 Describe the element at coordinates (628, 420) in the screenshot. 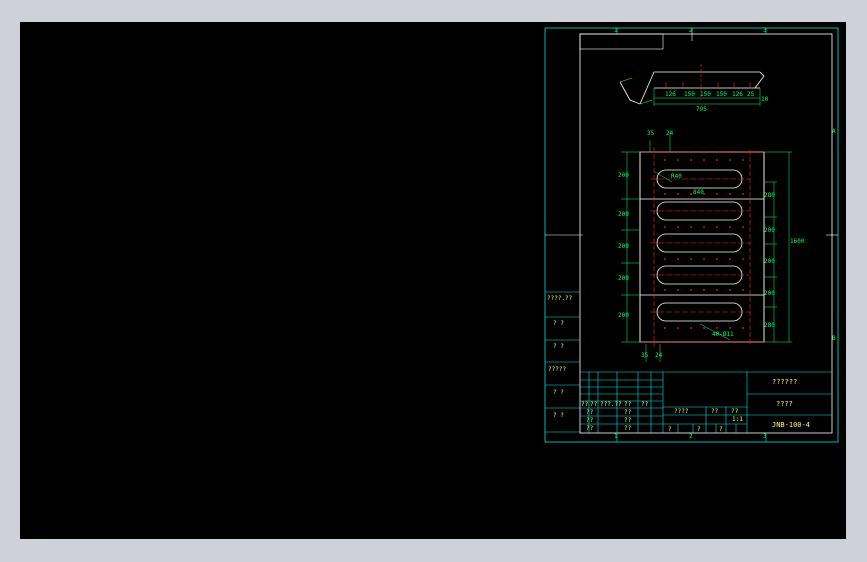

I see `rev-r3c2: ??` at that location.